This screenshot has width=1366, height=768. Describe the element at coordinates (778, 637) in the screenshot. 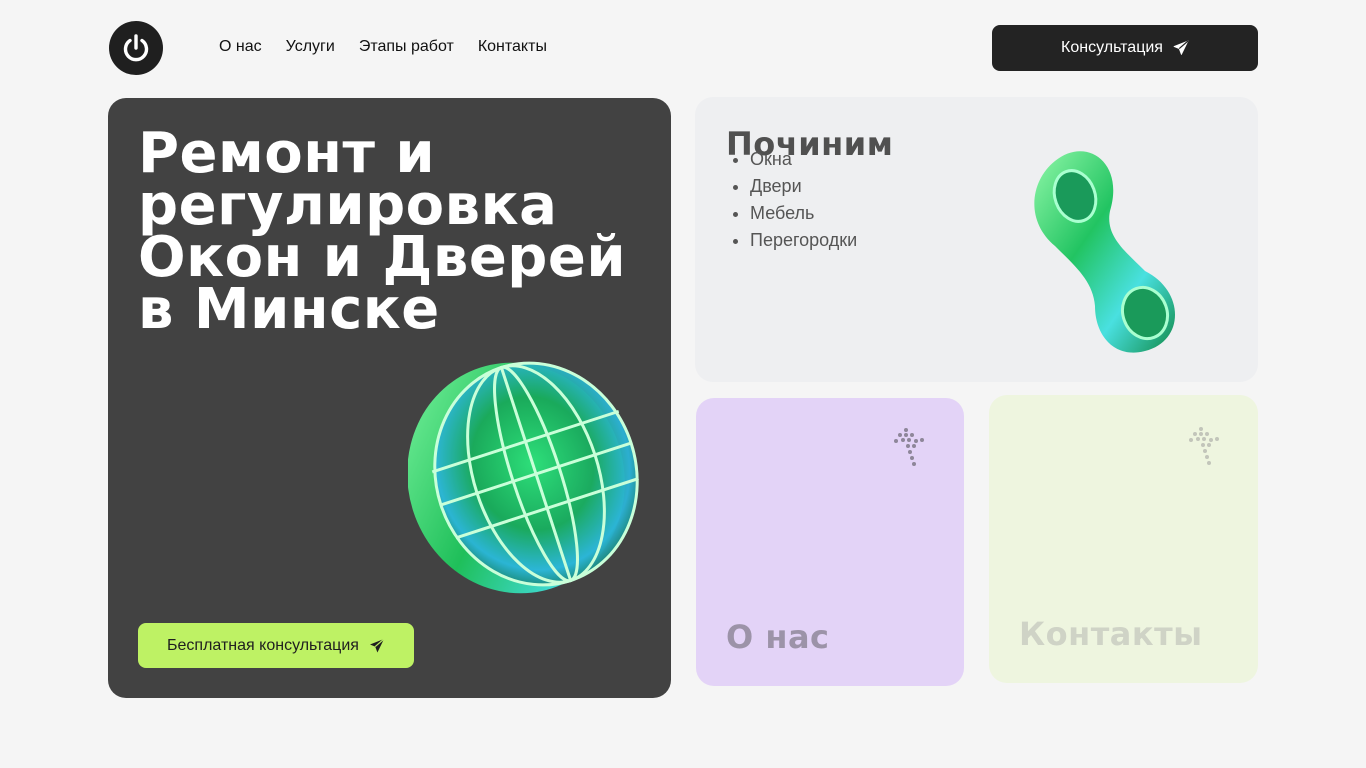

I see `about-card-label: О нас` at that location.